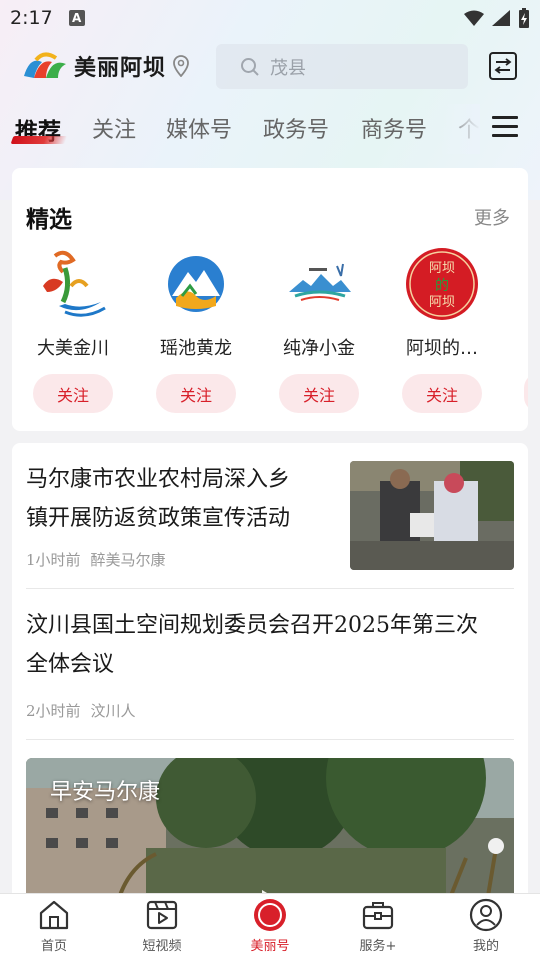 This screenshot has width=540, height=960. Describe the element at coordinates (492, 217) in the screenshot. I see `featured-more-link: 更多` at that location.